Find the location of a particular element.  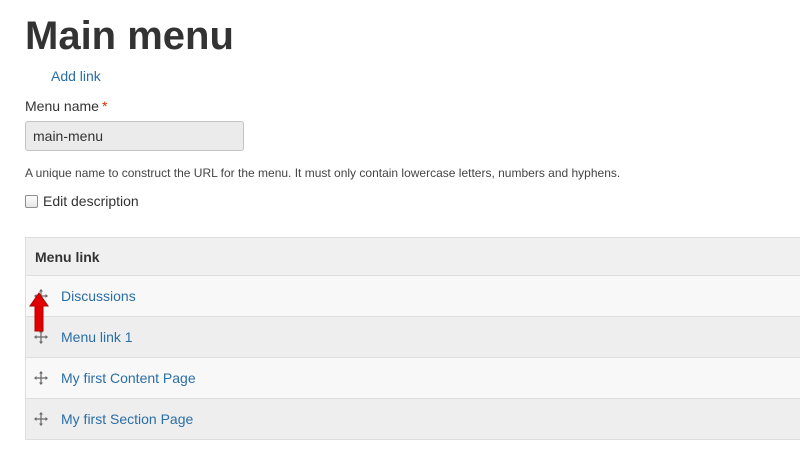

menu-link-menu-link-1: Menu link 1 is located at coordinates (97, 337).